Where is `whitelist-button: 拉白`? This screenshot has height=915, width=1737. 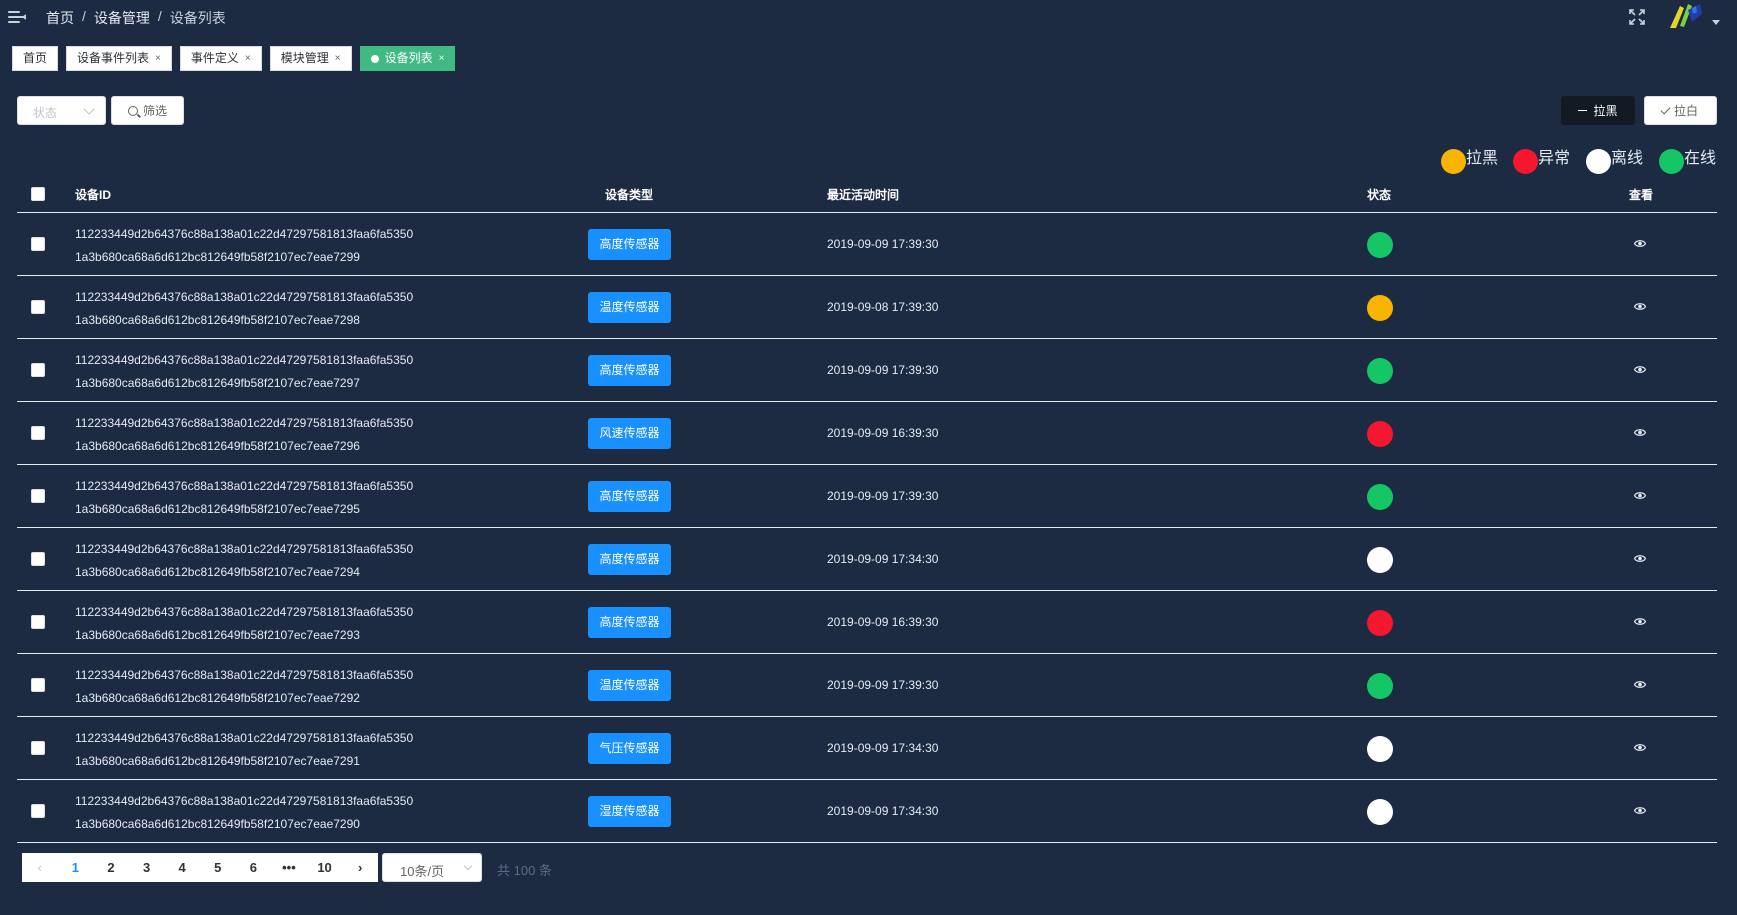 whitelist-button: 拉白 is located at coordinates (1680, 110).